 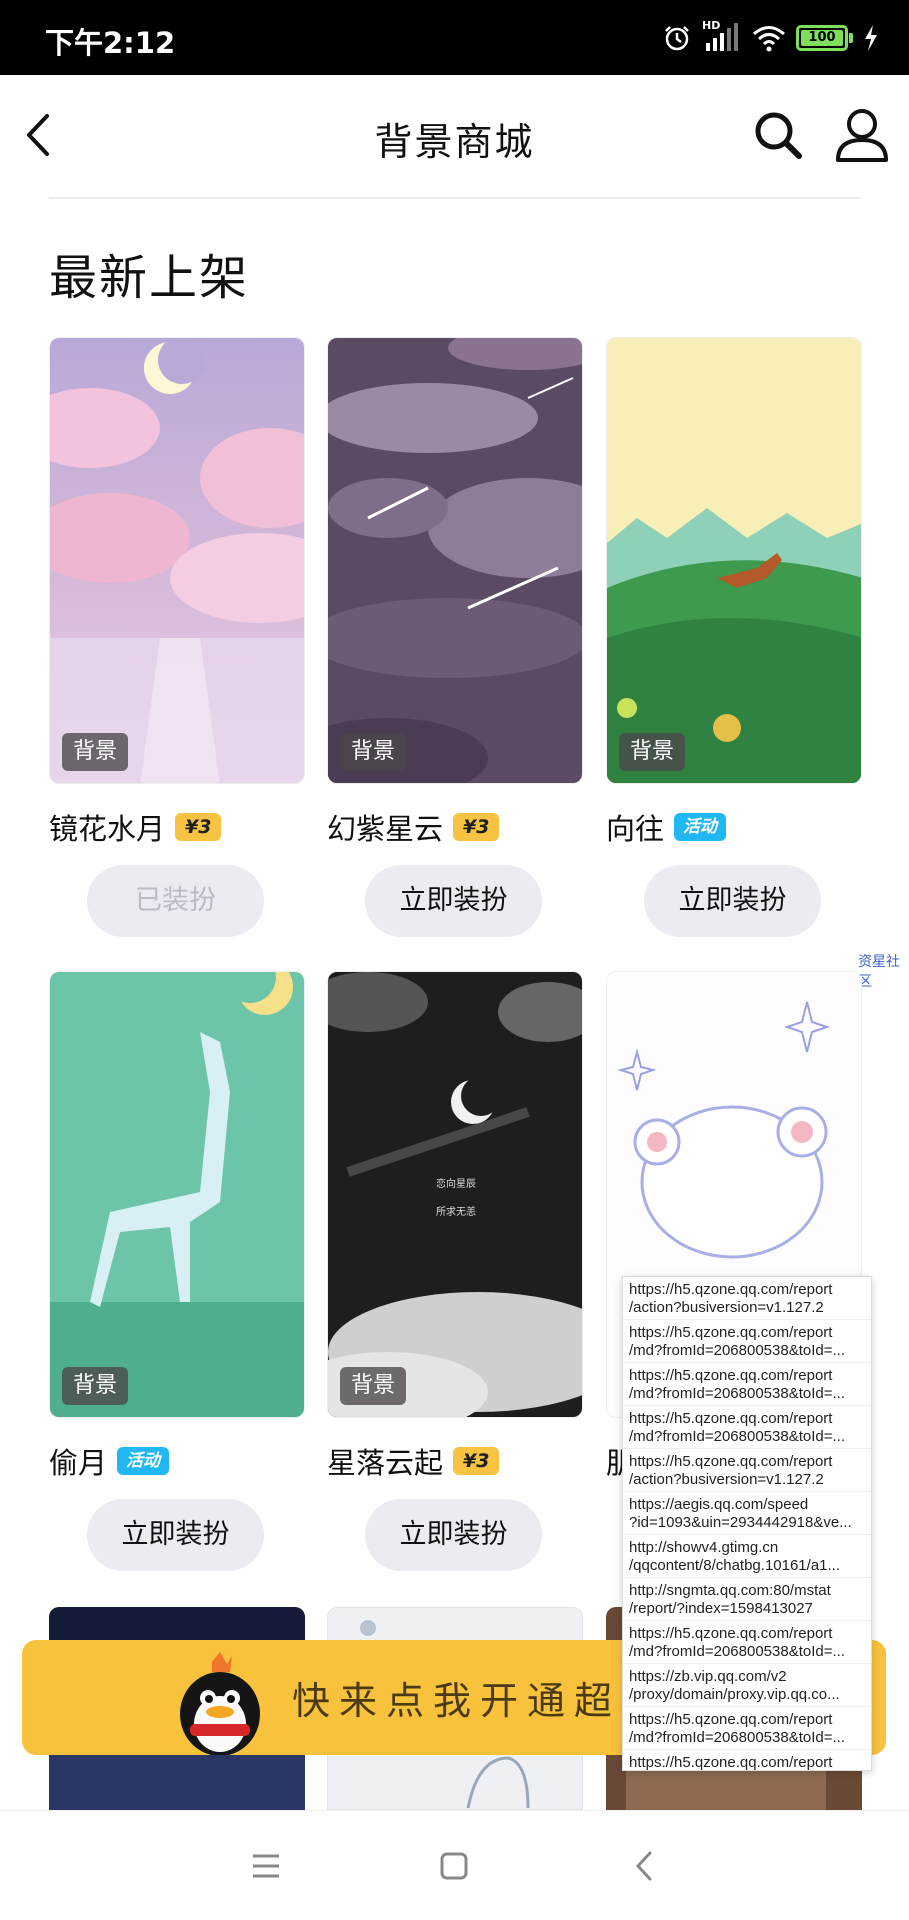 What do you see at coordinates (635, 829) in the screenshot?
I see `wallpaper-name: 向往` at bounding box center [635, 829].